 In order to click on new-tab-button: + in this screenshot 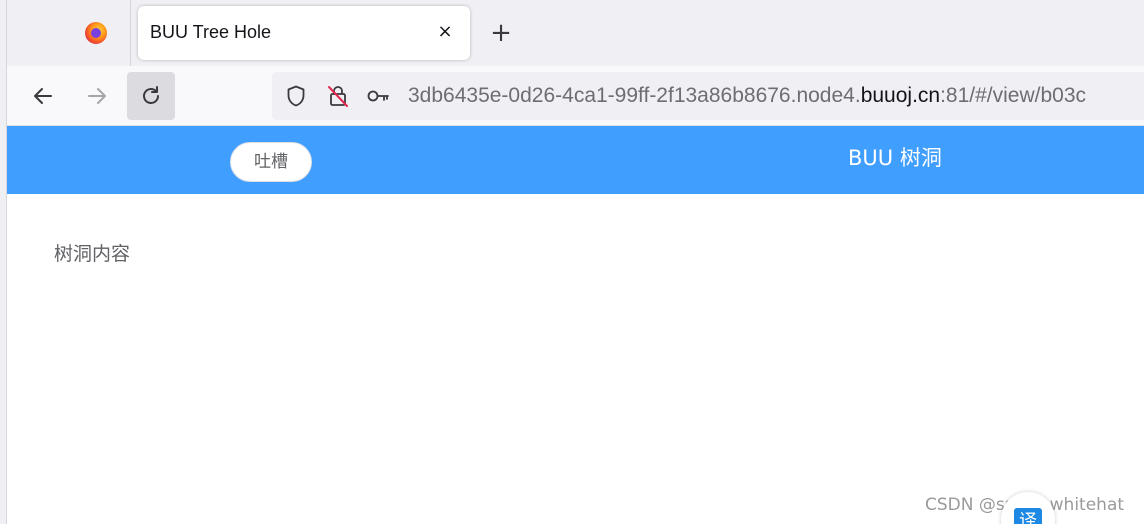, I will do `click(501, 34)`.